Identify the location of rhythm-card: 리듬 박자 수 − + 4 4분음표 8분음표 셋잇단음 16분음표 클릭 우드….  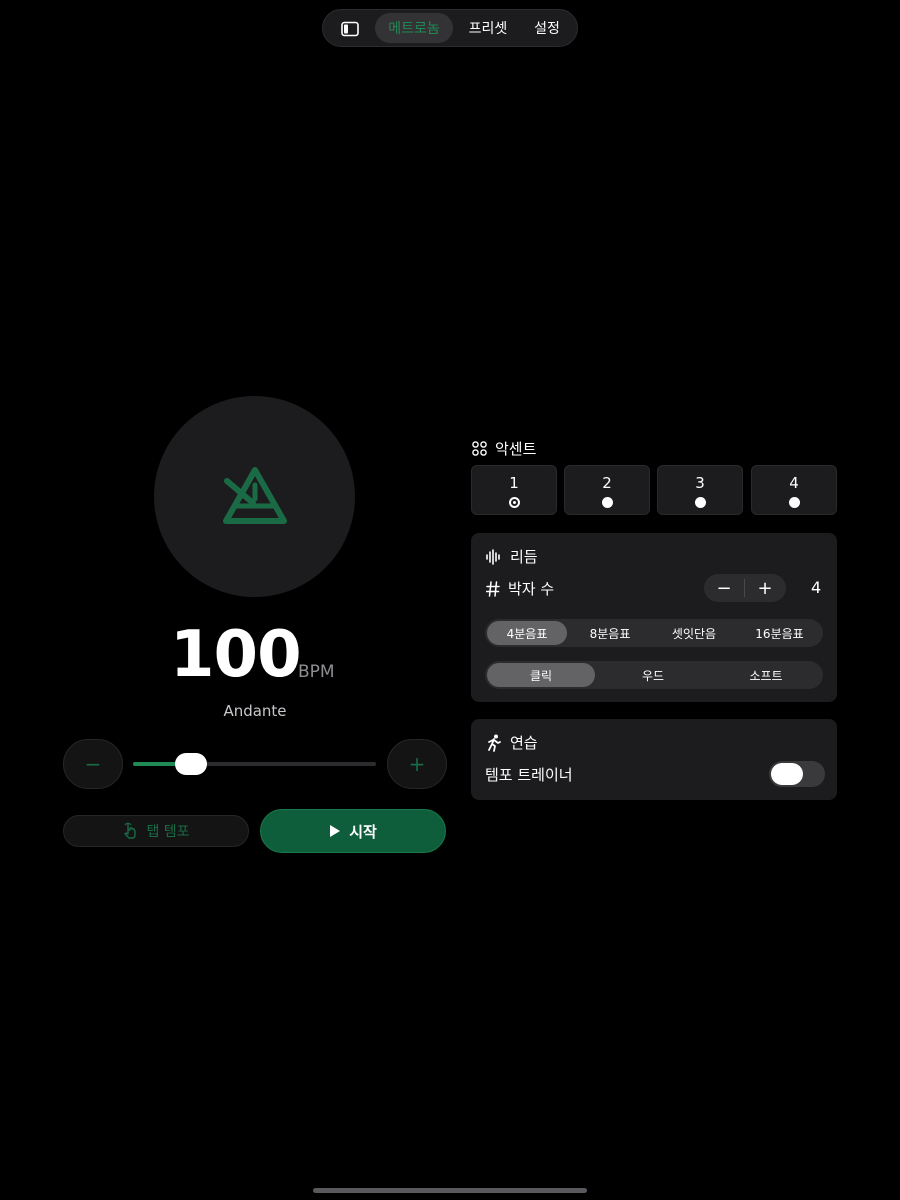
(654, 617).